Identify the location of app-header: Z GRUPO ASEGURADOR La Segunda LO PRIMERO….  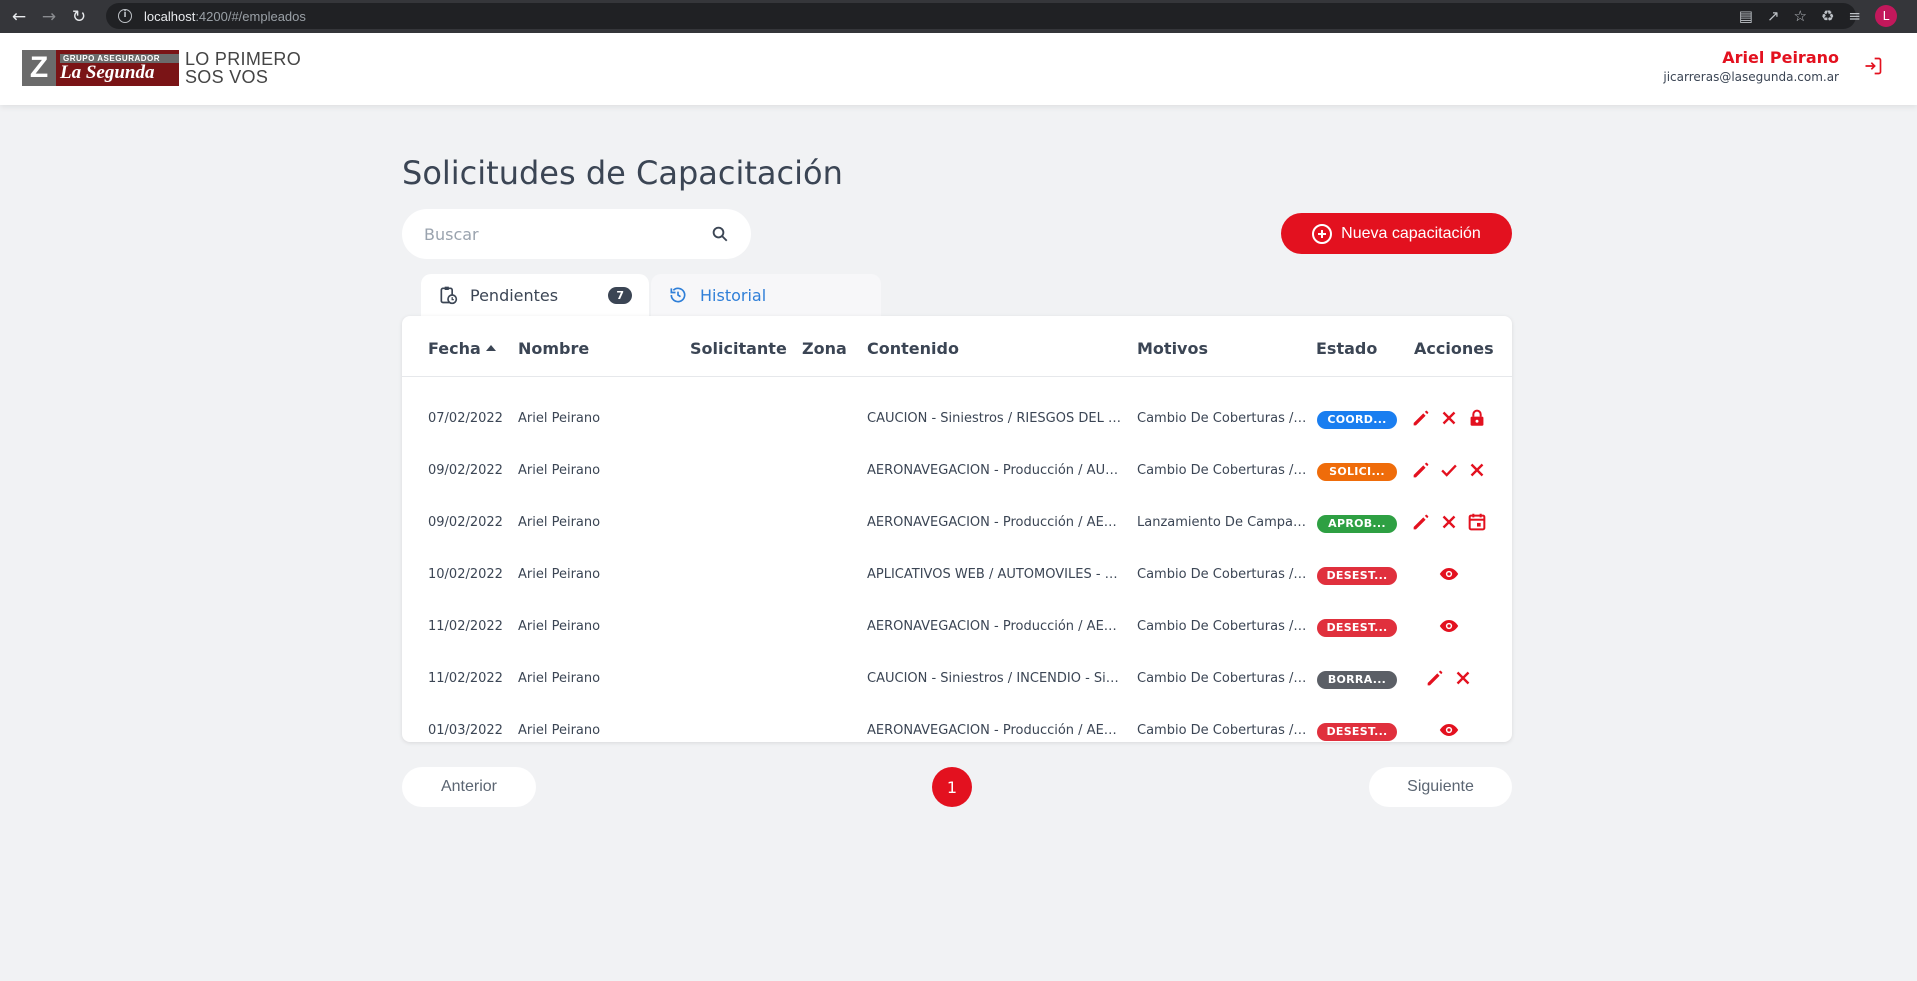
(958, 69).